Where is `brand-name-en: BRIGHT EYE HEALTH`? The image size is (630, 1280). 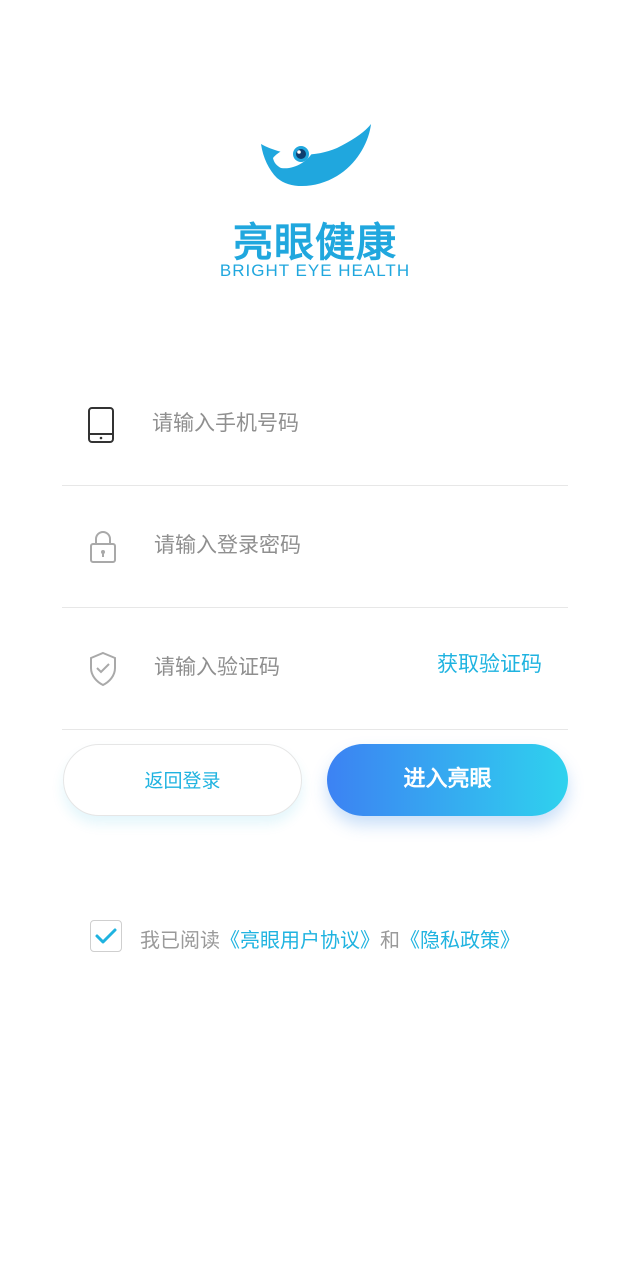 brand-name-en: BRIGHT EYE HEALTH is located at coordinates (315, 270).